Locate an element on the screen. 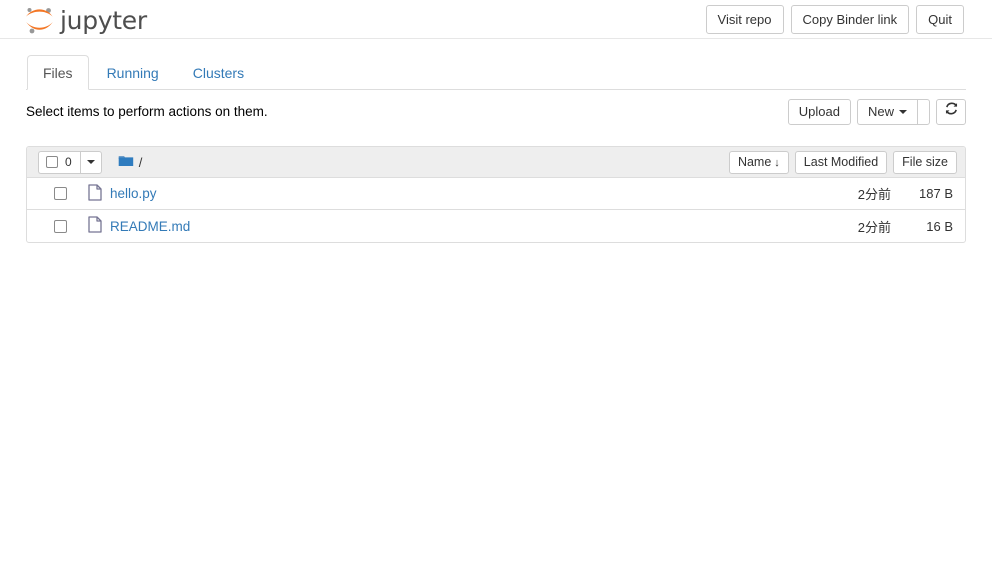 The width and height of the screenshot is (992, 563). new-dropdown-group: New is located at coordinates (893, 112).